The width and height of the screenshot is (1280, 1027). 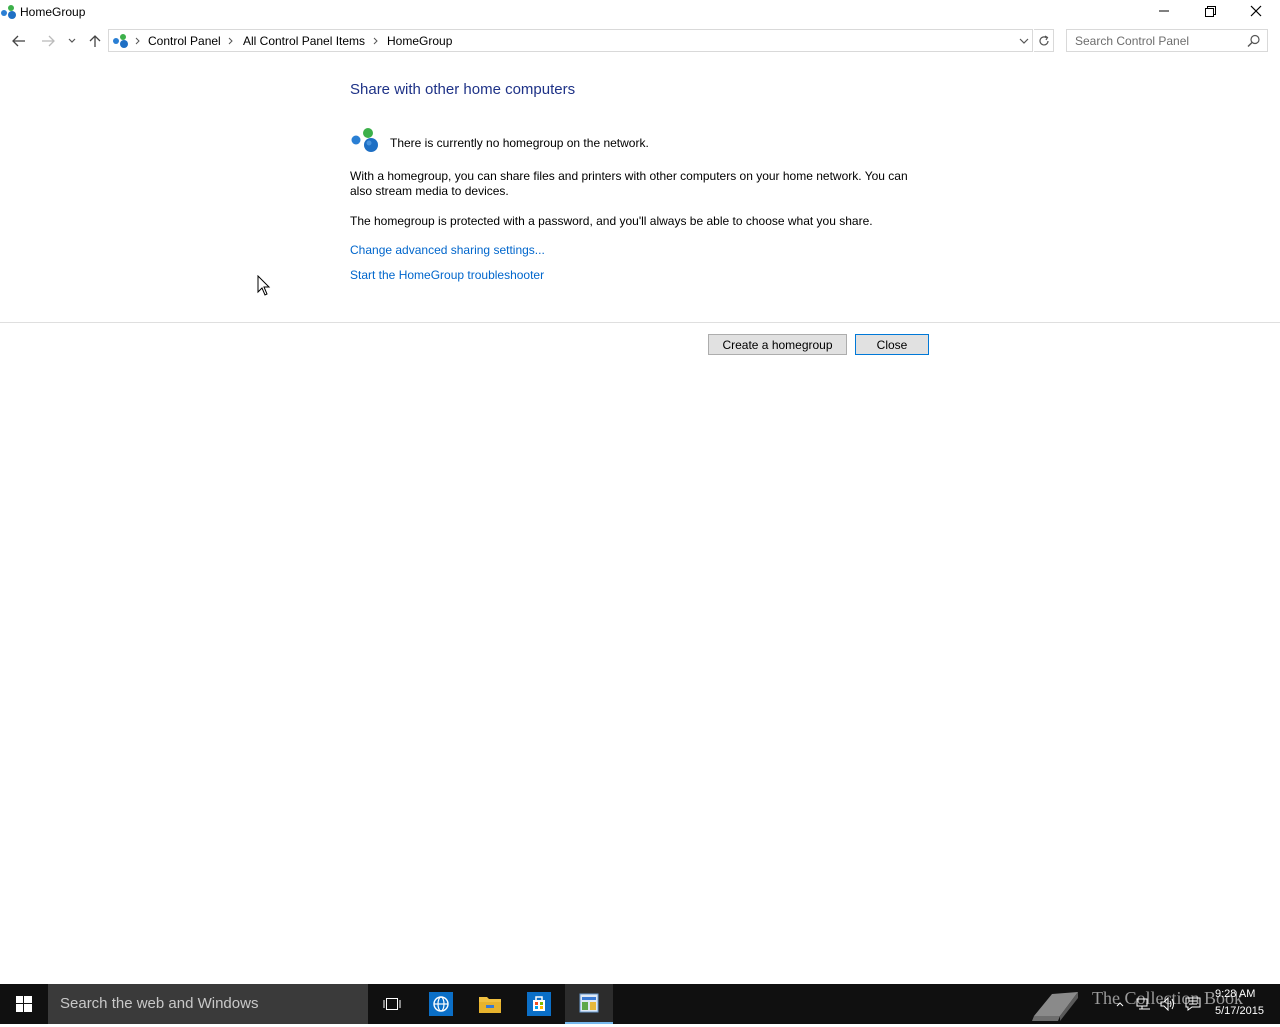 I want to click on minimize-button, so click(x=1164, y=11).